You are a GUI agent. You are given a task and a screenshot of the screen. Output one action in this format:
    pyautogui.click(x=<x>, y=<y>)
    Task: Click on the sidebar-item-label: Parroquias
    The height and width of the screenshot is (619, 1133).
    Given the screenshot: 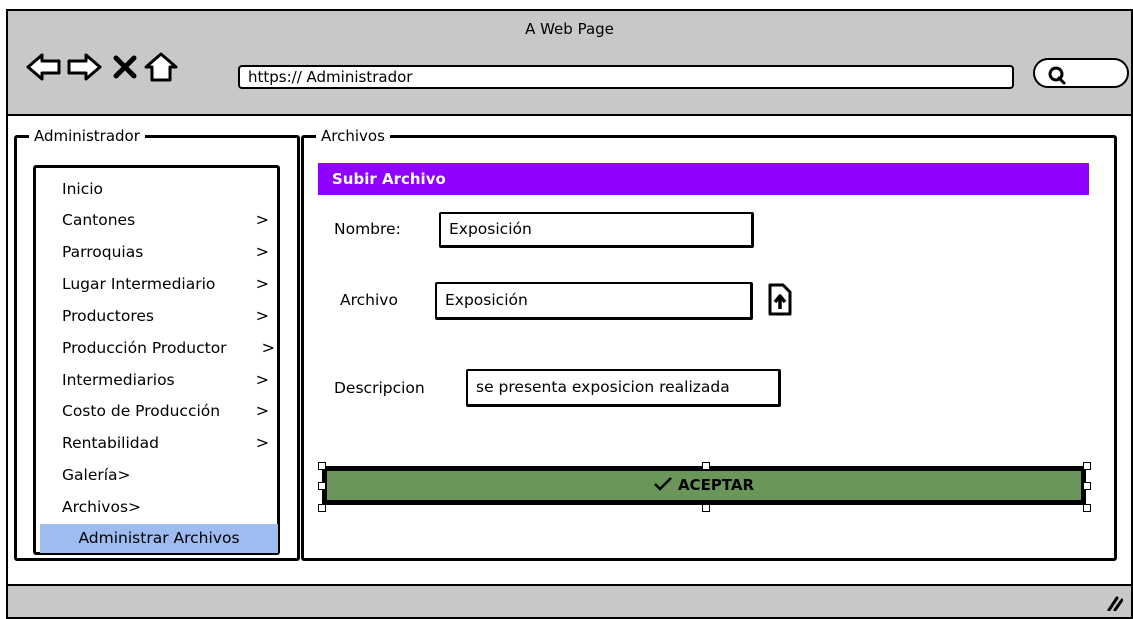 What is the action you would take?
    pyautogui.click(x=103, y=252)
    